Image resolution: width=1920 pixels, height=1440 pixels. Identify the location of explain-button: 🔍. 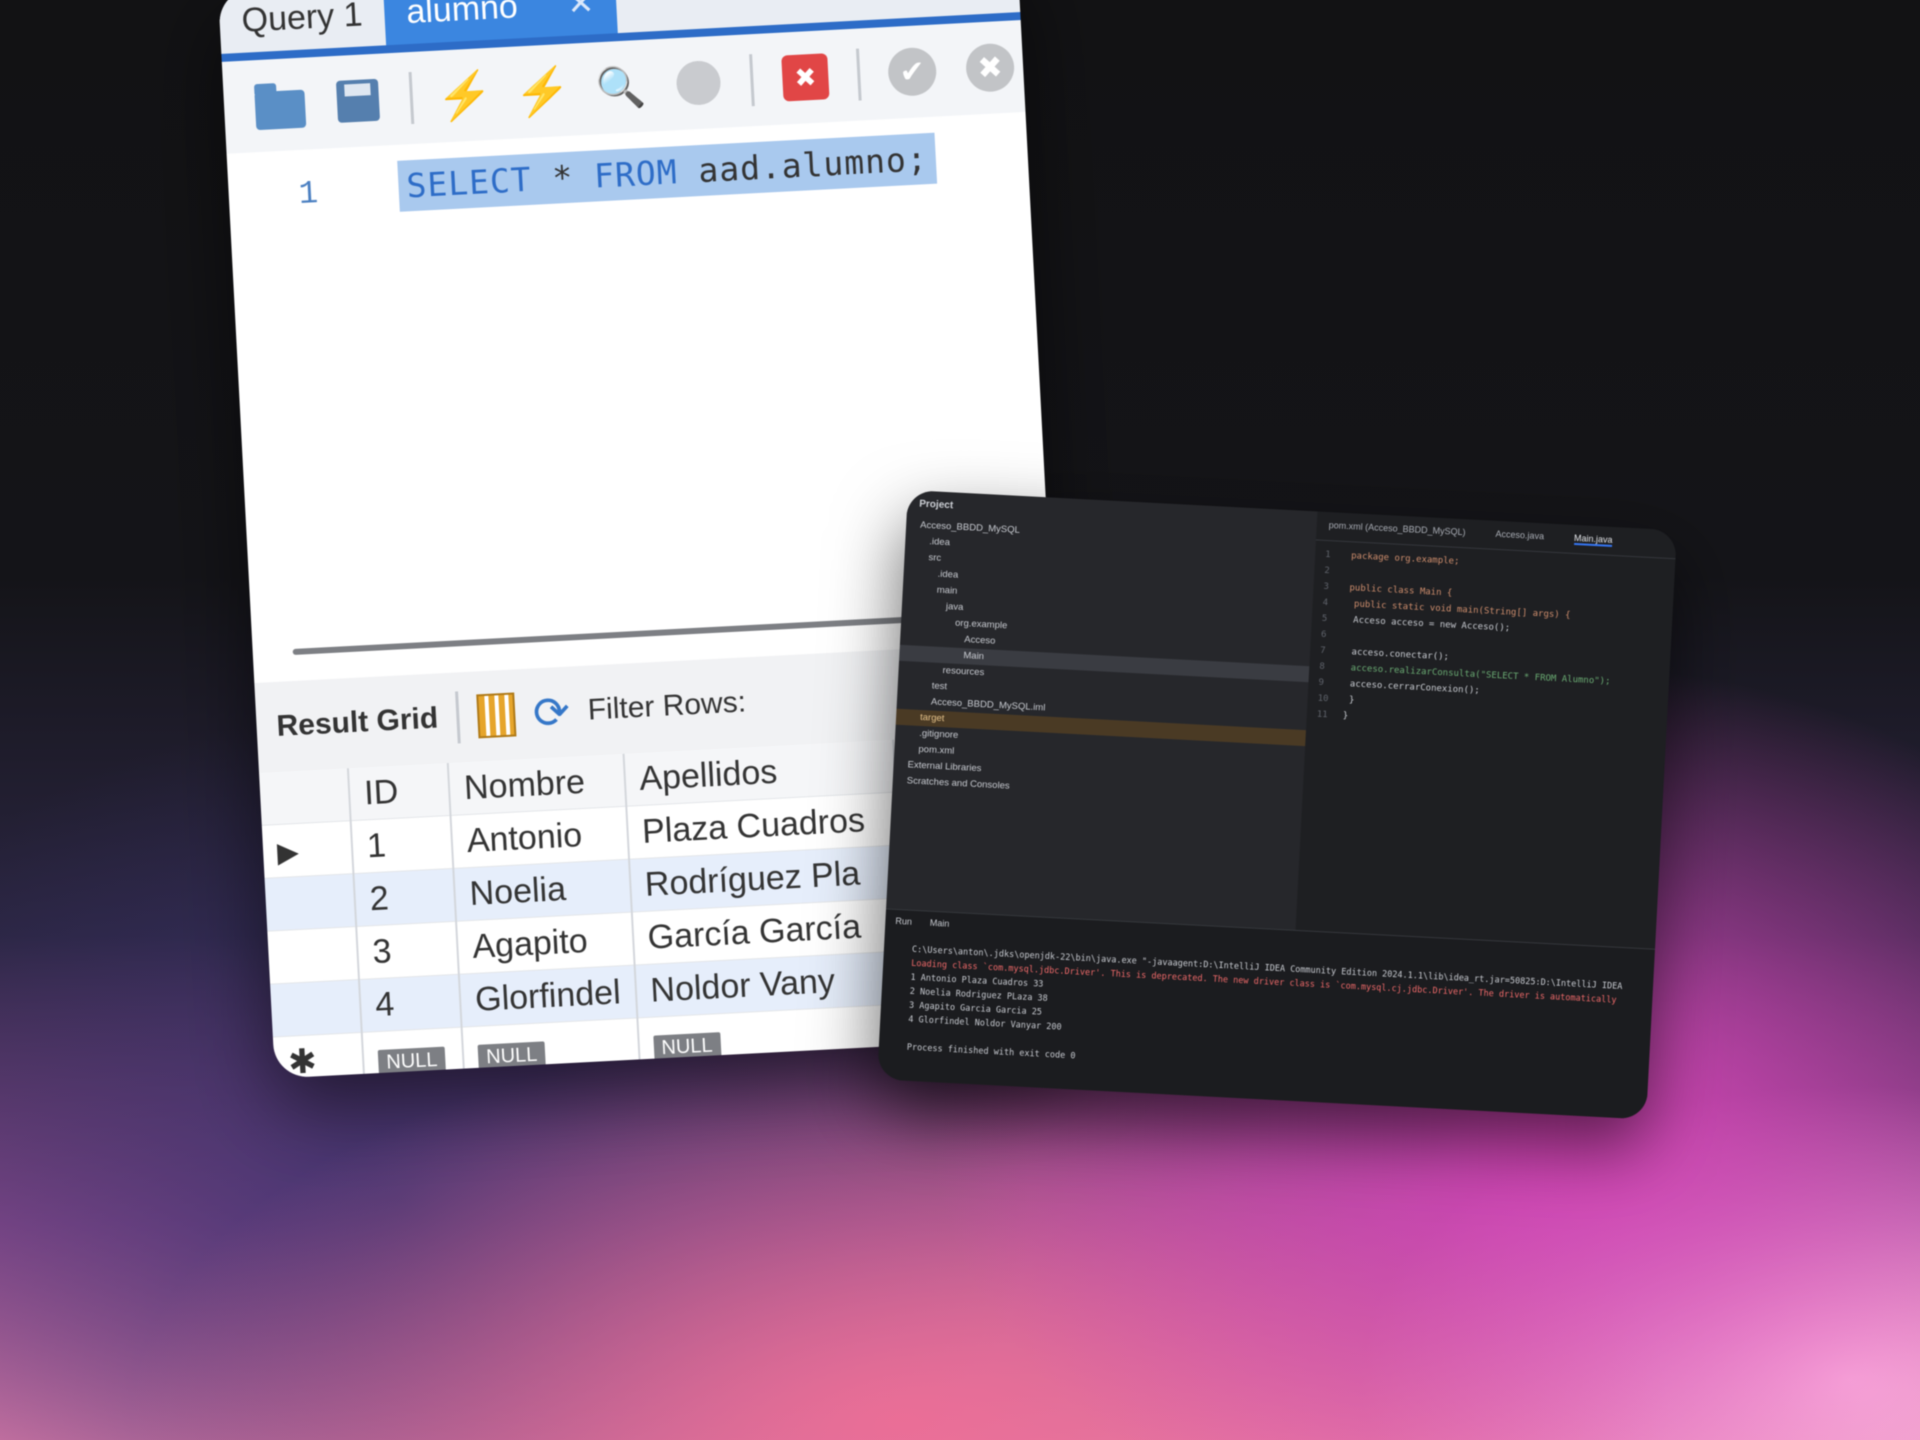
(620, 87).